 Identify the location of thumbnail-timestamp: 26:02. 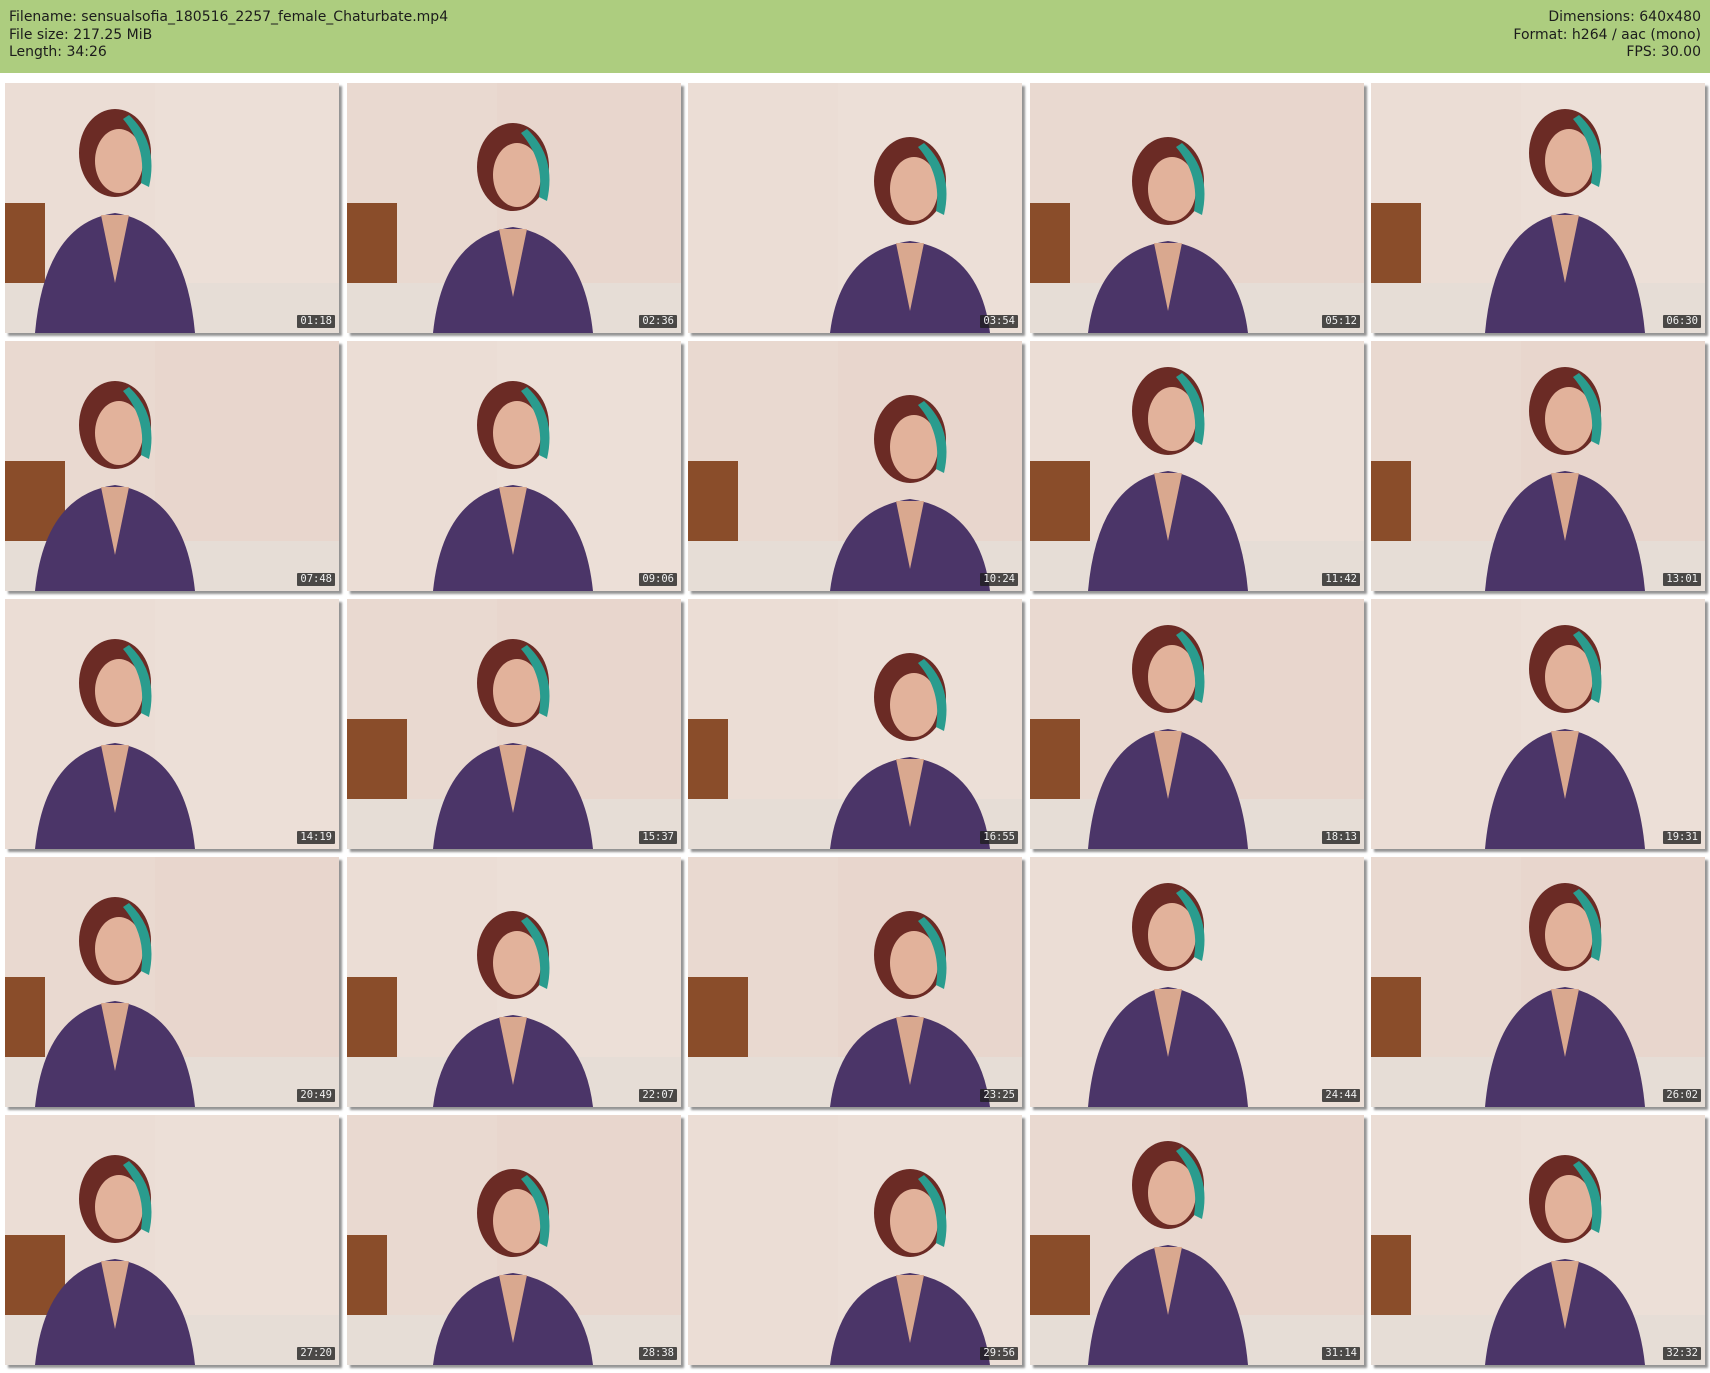
(1682, 1095).